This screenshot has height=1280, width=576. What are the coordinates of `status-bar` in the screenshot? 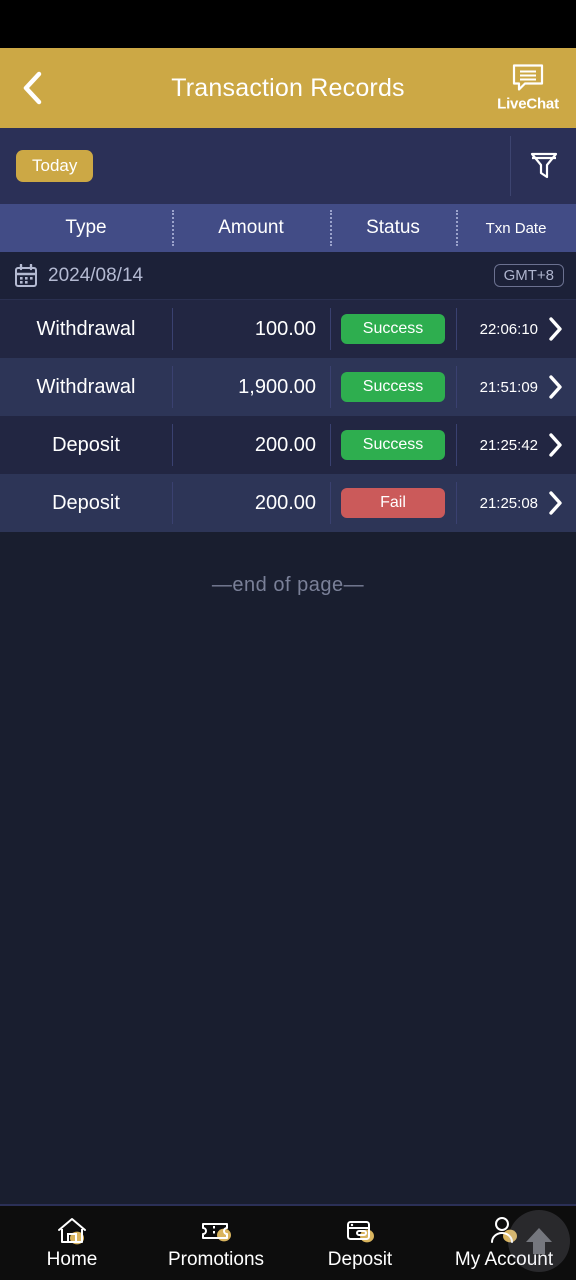 It's located at (288, 24).